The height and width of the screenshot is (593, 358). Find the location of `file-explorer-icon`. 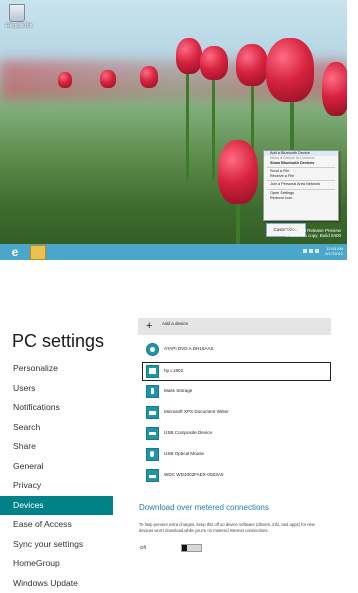

file-explorer-icon is located at coordinates (38, 252).